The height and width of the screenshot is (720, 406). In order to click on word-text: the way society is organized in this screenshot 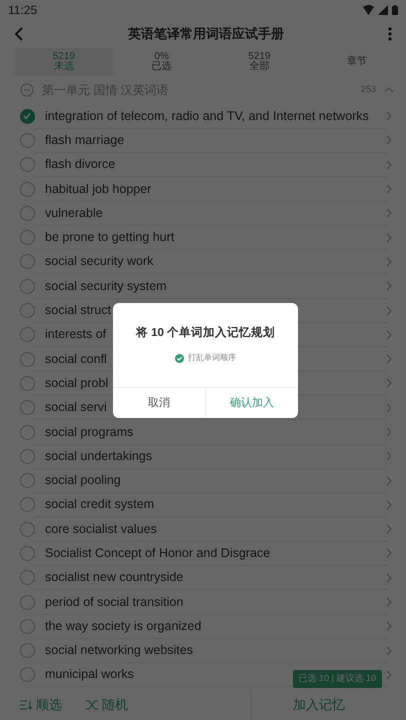, I will do `click(123, 625)`.